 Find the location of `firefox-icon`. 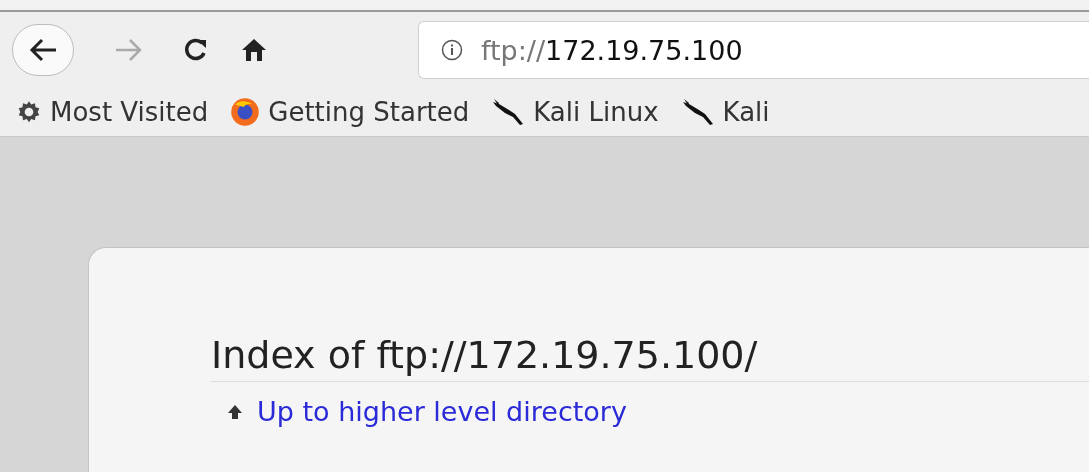

firefox-icon is located at coordinates (245, 112).